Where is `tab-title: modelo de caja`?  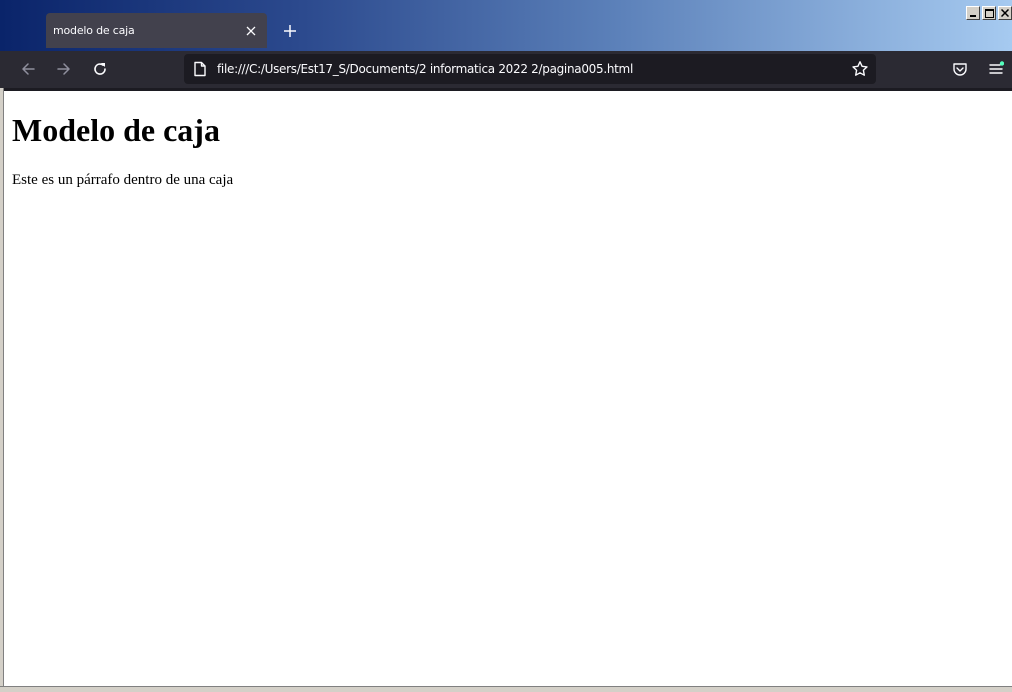 tab-title: modelo de caja is located at coordinates (94, 30).